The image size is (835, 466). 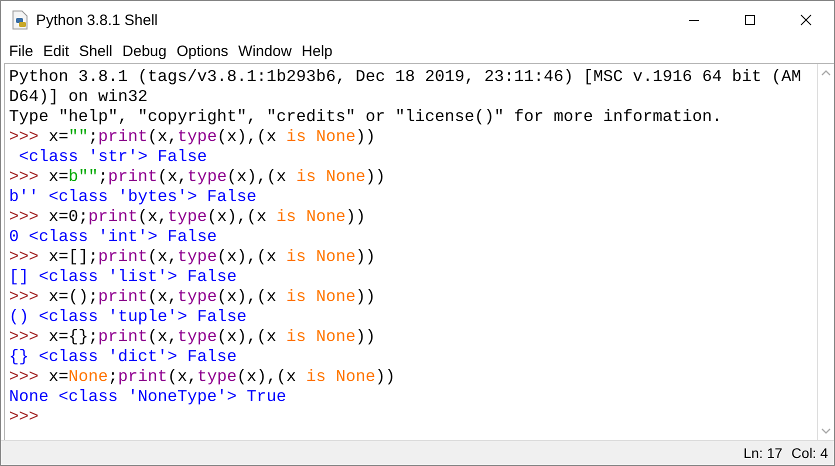 I want to click on shell-line: b'' <class 'bytes'> False, so click(x=133, y=197).